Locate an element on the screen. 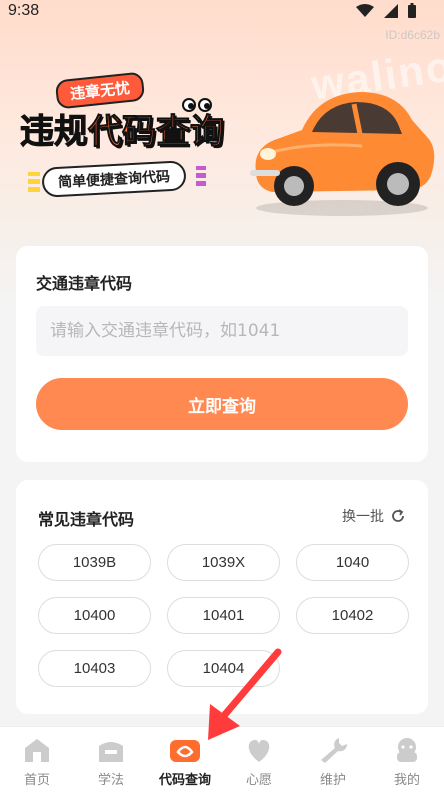 This screenshot has height=792, width=444. tab-label: 心愿 is located at coordinates (258, 780).